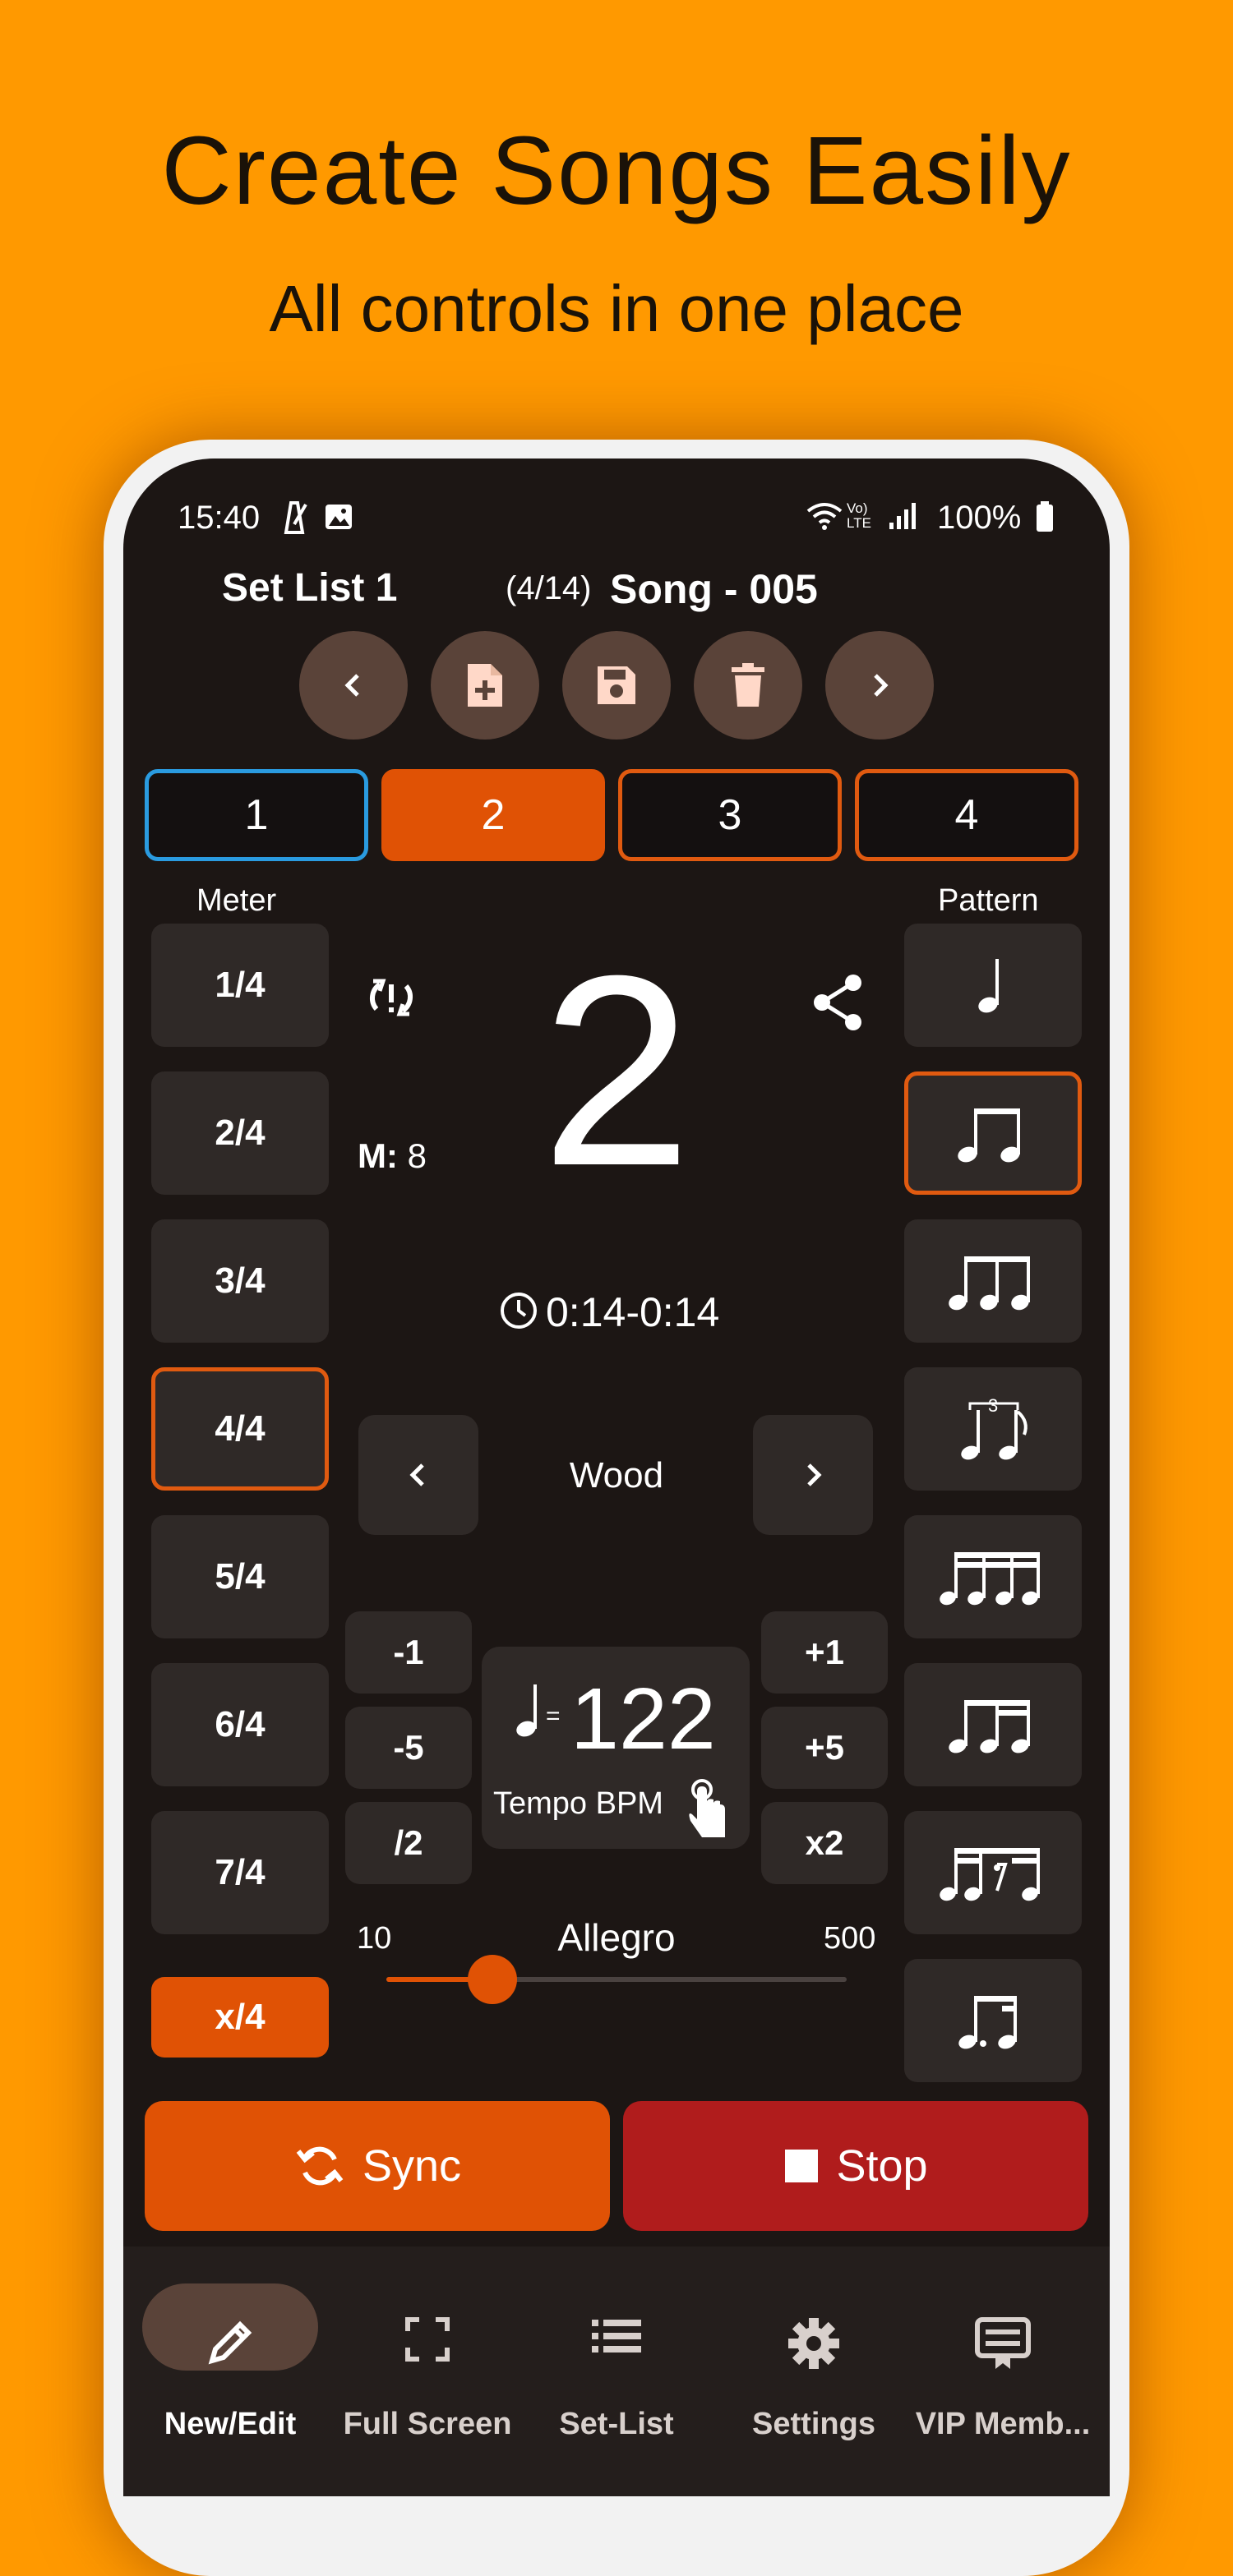 Image resolution: width=1233 pixels, height=2576 pixels. What do you see at coordinates (240, 1576) in the screenshot?
I see `meter-5-4: 5/4` at bounding box center [240, 1576].